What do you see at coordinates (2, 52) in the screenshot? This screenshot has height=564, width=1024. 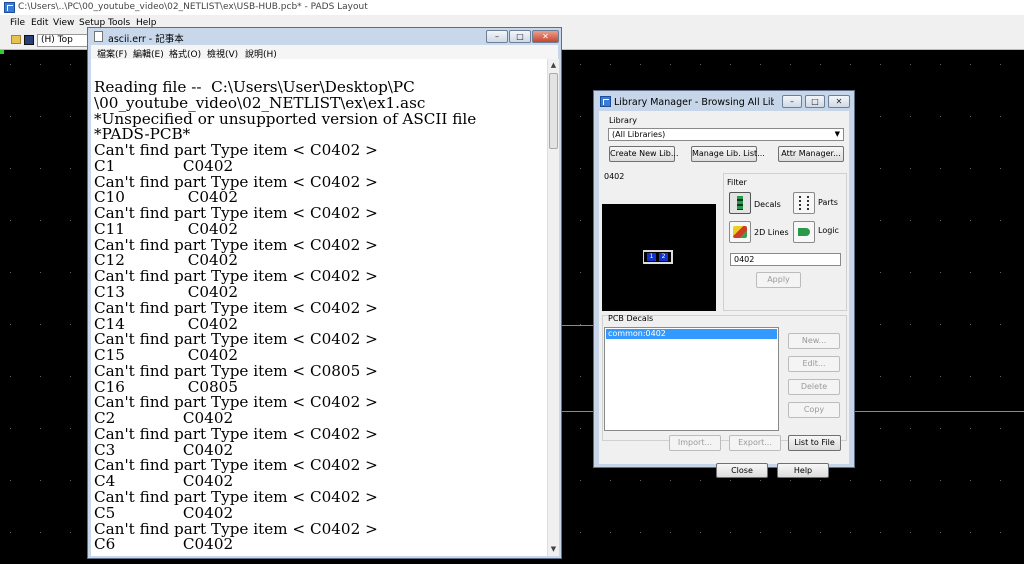 I see `origin-marker` at bounding box center [2, 52].